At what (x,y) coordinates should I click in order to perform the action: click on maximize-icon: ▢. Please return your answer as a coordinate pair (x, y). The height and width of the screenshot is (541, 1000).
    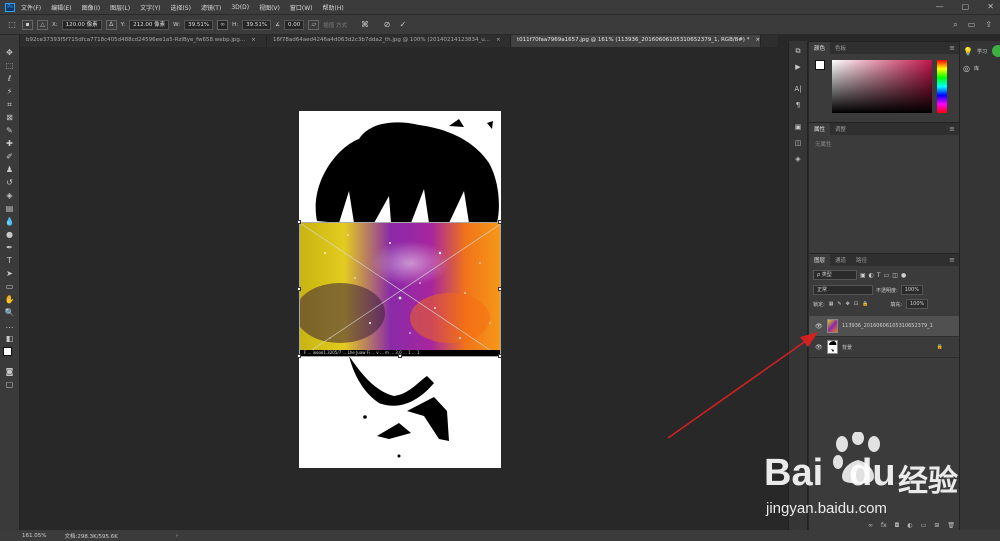
    Looking at the image, I should click on (966, 6).